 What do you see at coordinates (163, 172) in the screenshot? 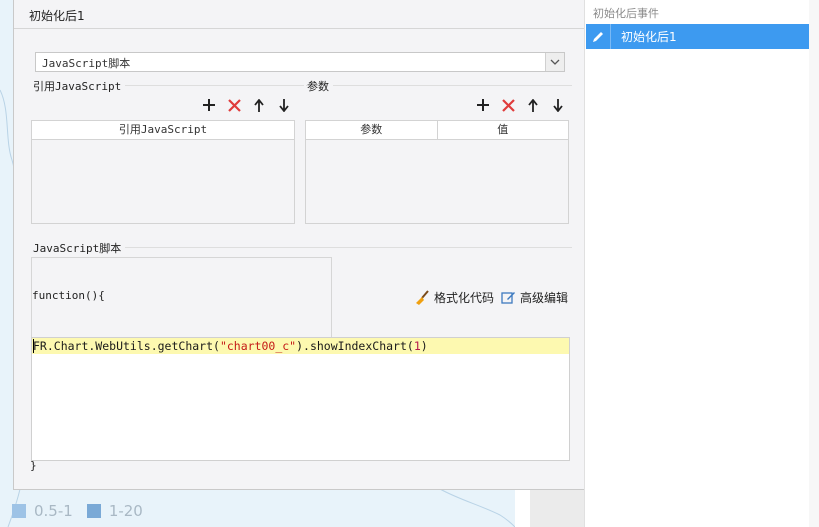
I see `ref-js-table: 引用JavaScript` at bounding box center [163, 172].